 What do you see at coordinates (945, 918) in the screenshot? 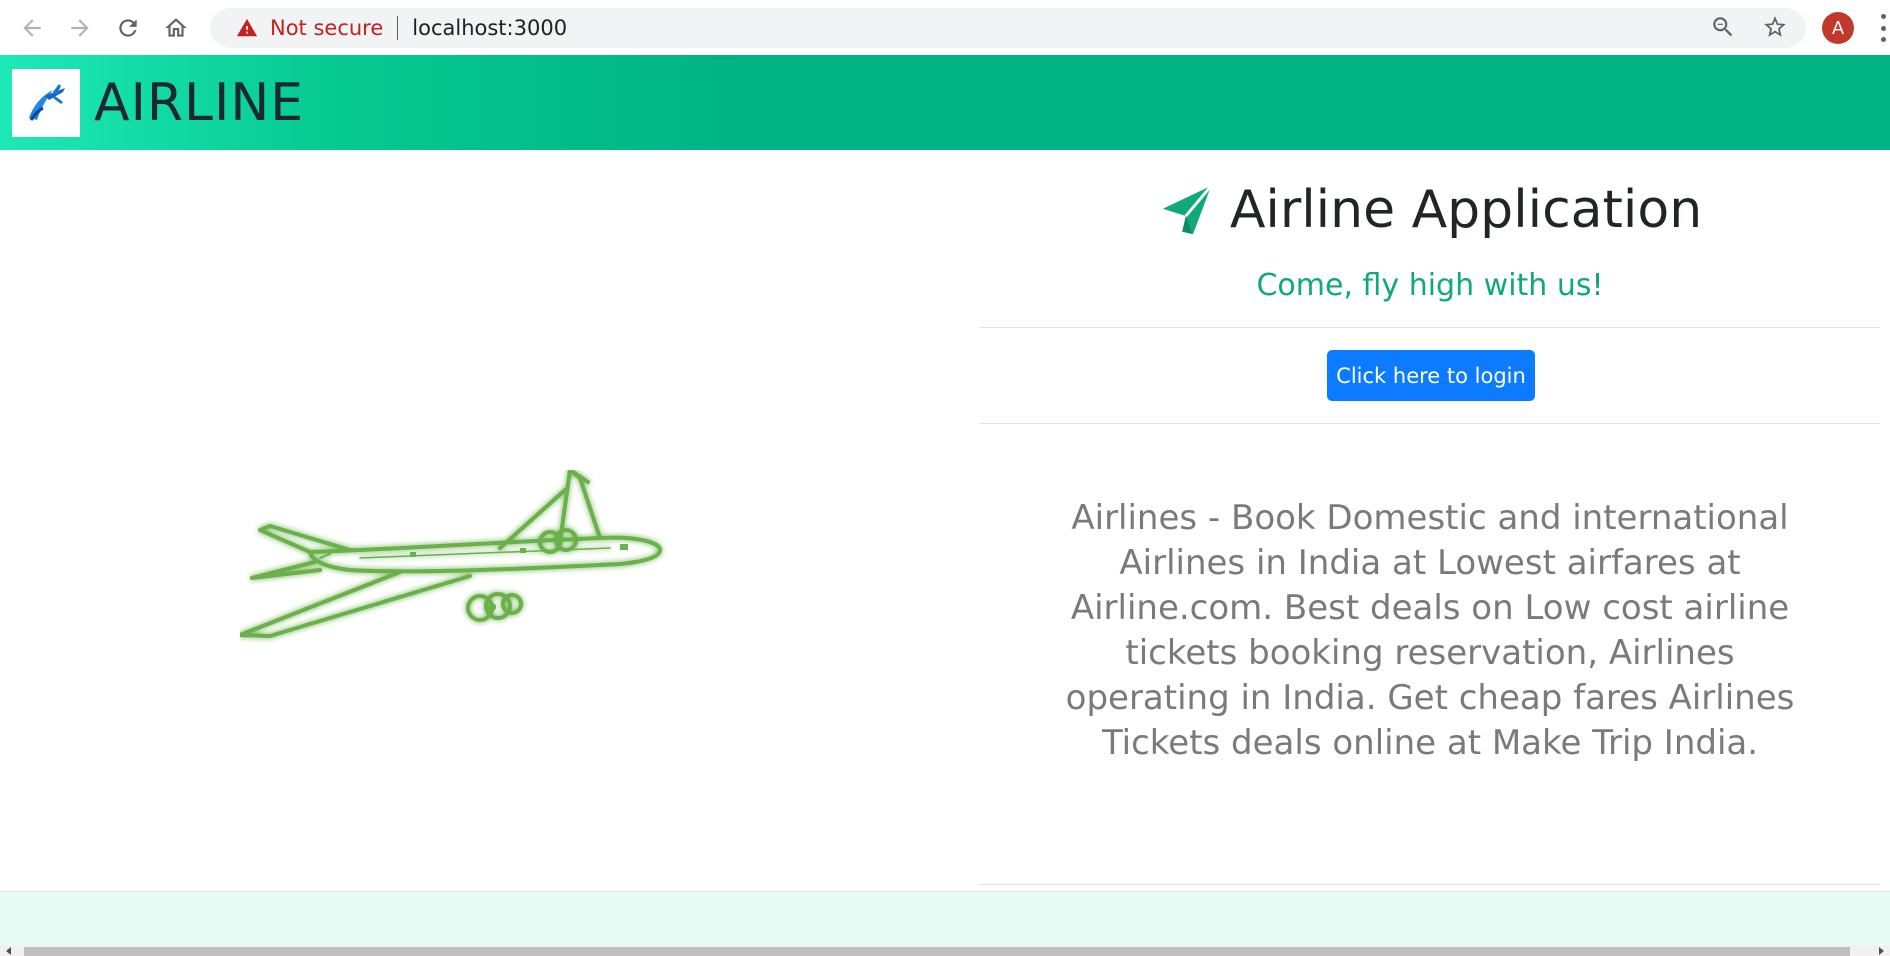
I see `footer` at bounding box center [945, 918].